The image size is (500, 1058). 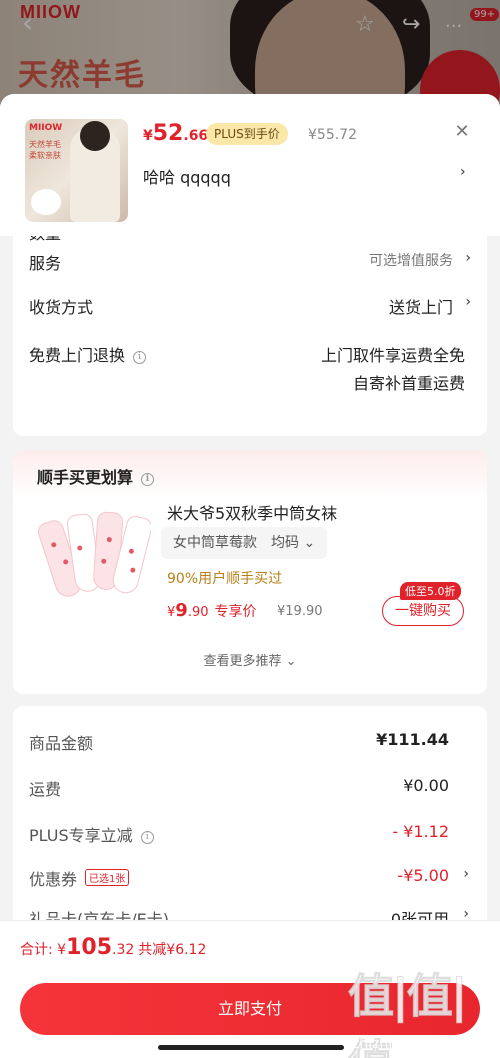 I want to click on close-icon: ✕, so click(x=462, y=132).